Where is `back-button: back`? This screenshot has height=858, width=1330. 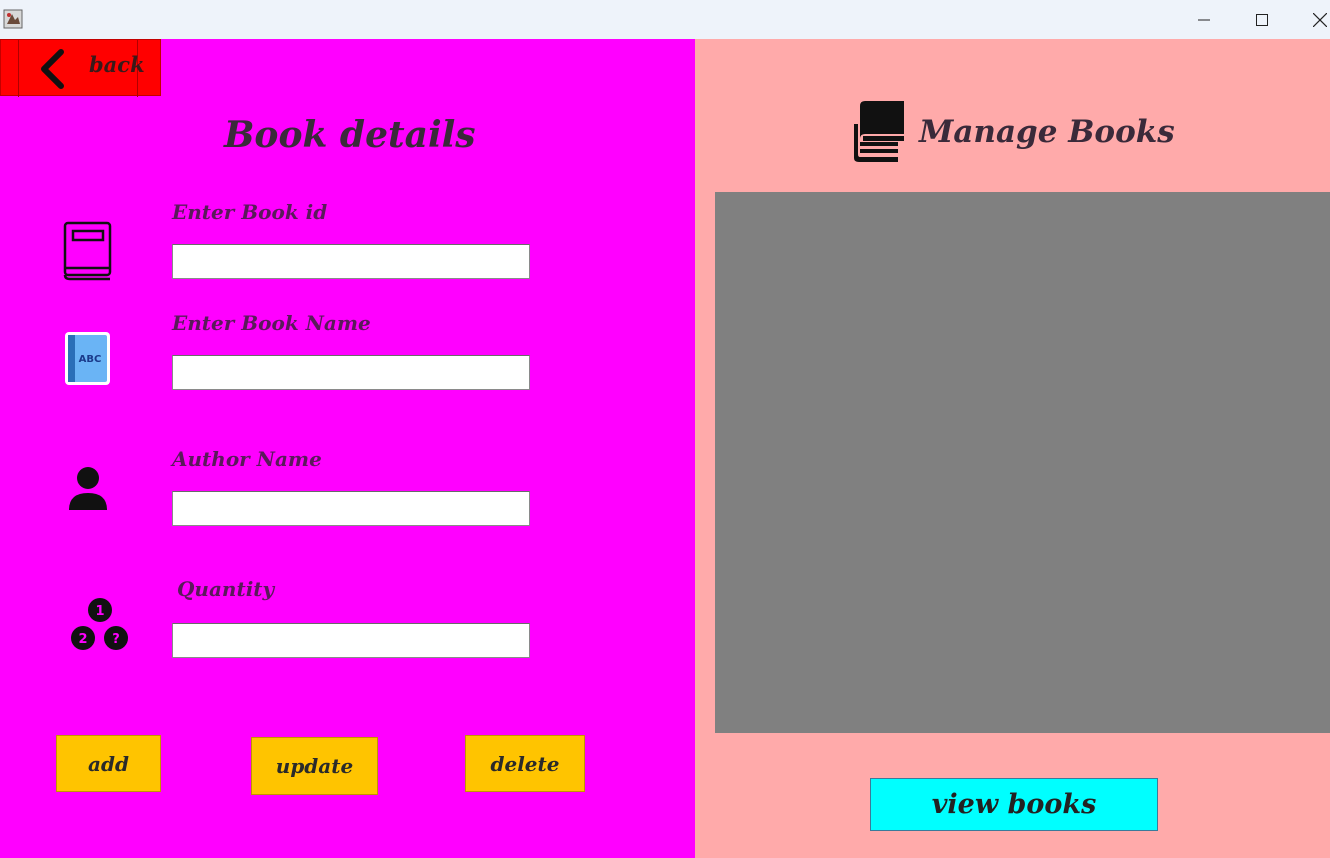
back-button: back is located at coordinates (80, 68).